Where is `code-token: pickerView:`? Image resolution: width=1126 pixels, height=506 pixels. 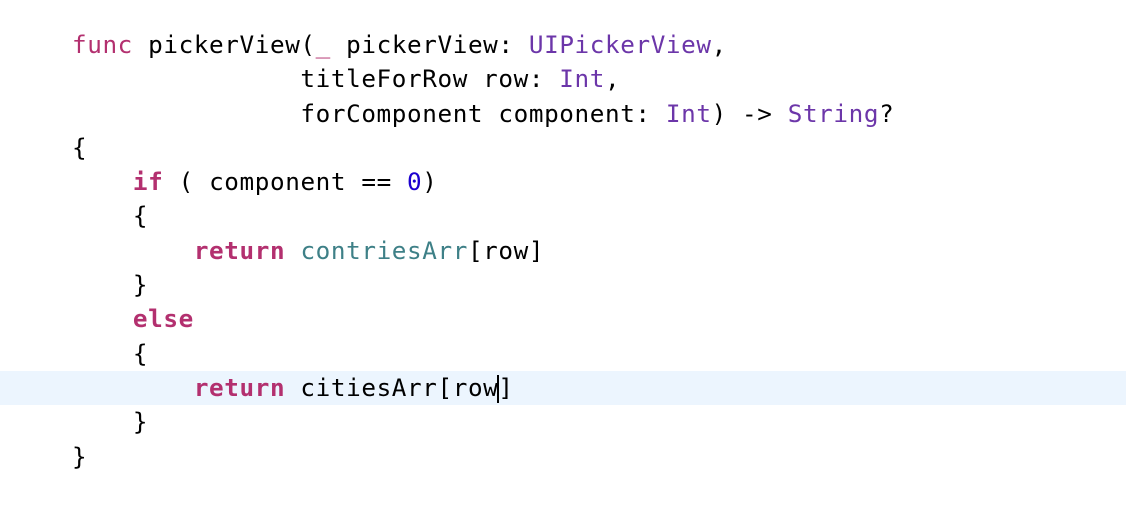 code-token: pickerView: is located at coordinates (429, 44).